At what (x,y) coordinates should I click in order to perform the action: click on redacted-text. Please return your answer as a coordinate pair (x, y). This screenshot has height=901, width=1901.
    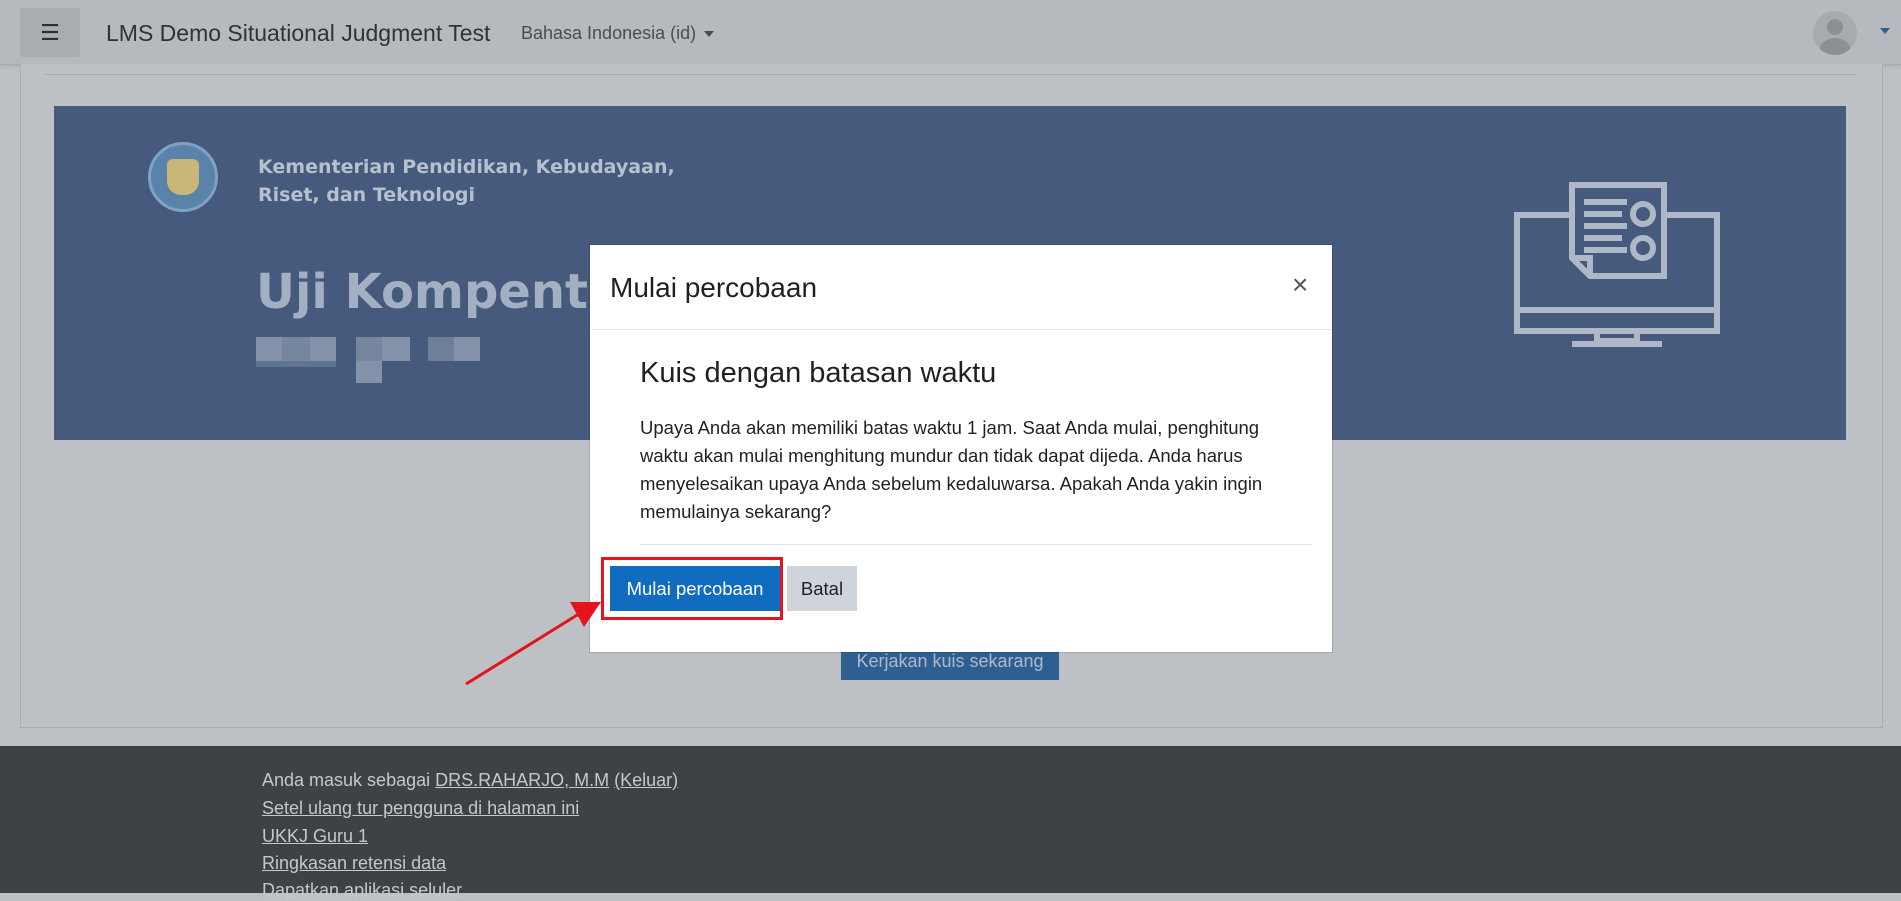
    Looking at the image, I should click on (386, 358).